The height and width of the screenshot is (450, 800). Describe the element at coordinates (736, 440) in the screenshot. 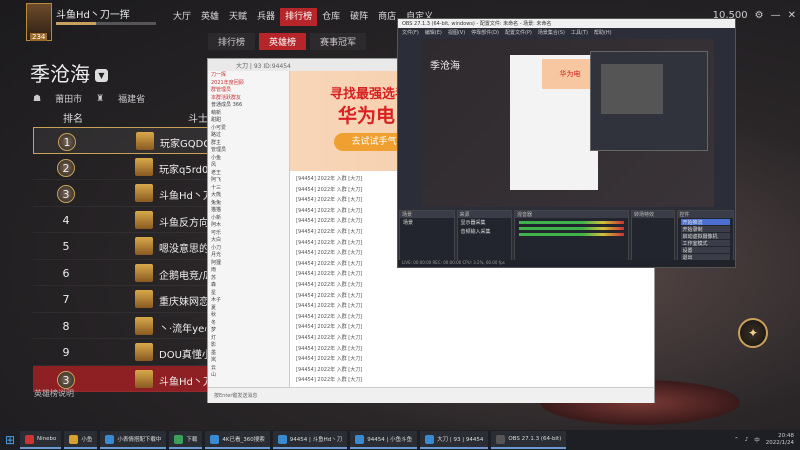

I see `chevron-up-icon: ⌃` at that location.